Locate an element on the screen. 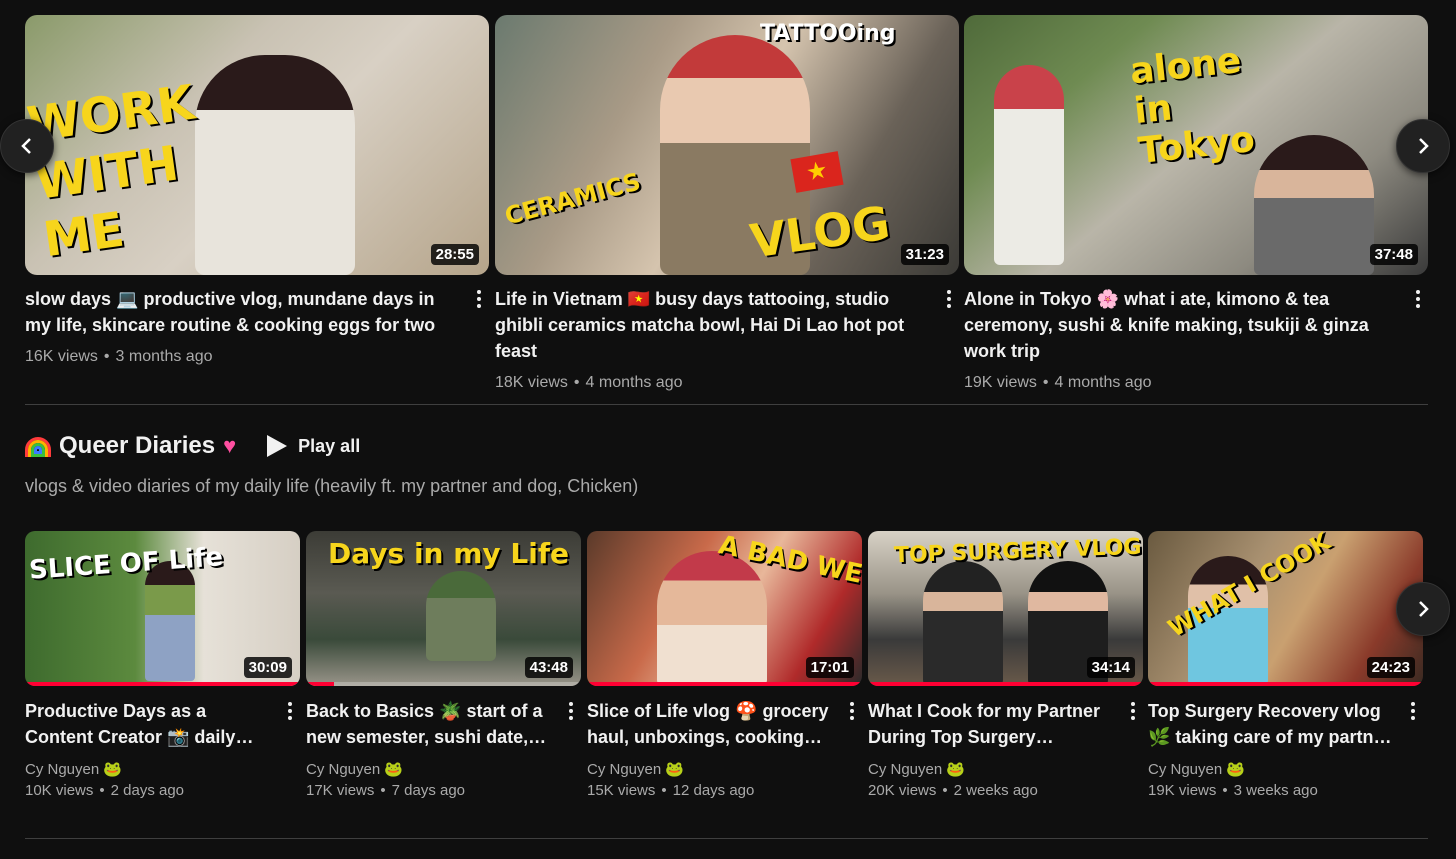  video-thumbnail: A BAD WEEK 17:01 is located at coordinates (724, 608).